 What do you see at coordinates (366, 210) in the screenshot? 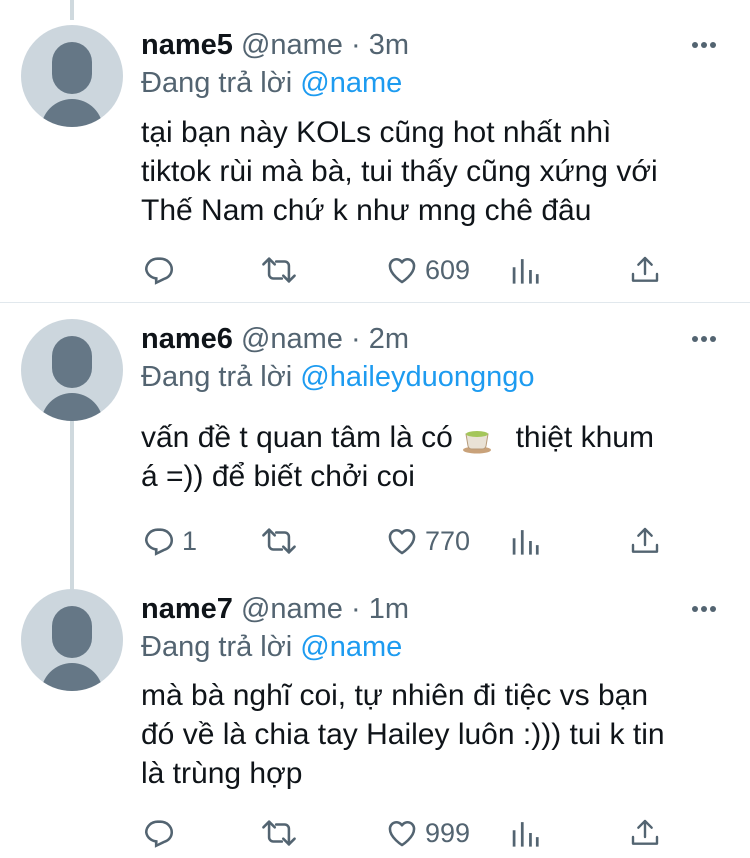
I see `tweet-text-line: Thế Nam chứ k như mng chê đâu` at bounding box center [366, 210].